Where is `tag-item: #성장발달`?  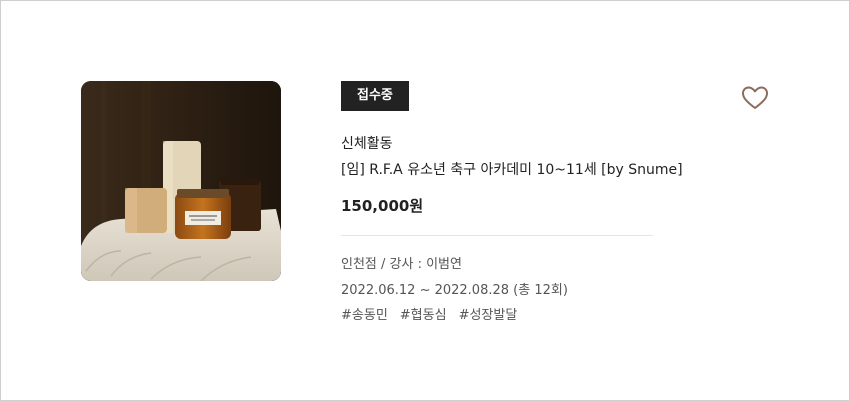 tag-item: #성장발달 is located at coordinates (488, 315).